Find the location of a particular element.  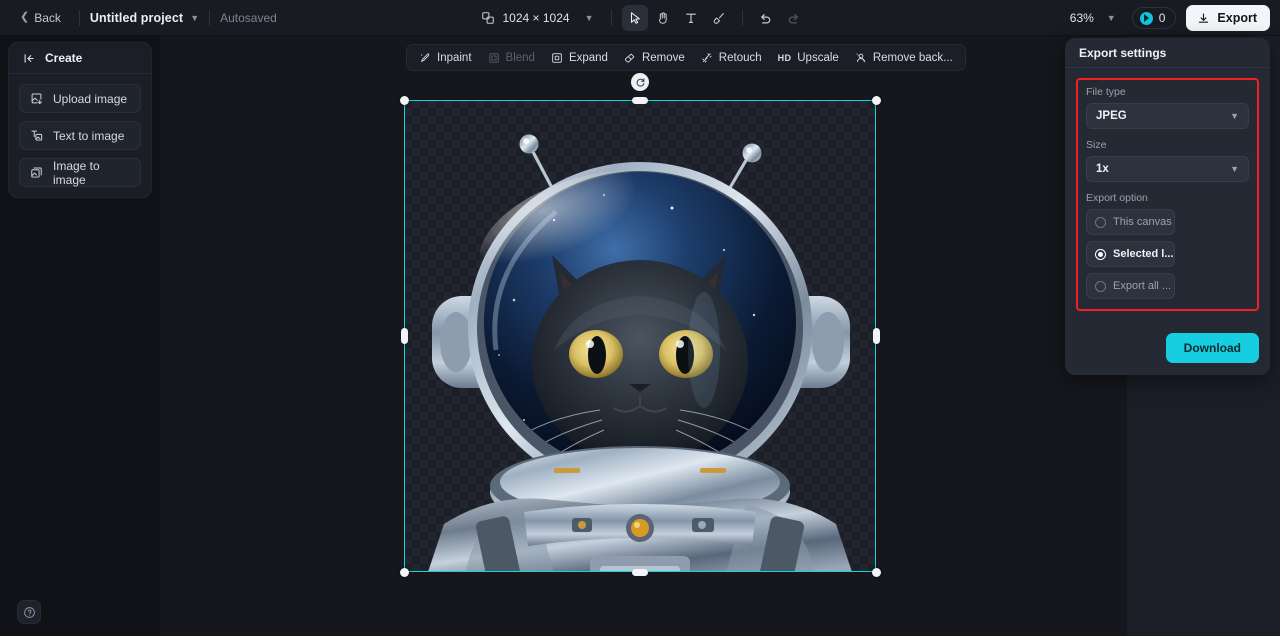

sidebar-item-label: Text to image is located at coordinates (89, 135).